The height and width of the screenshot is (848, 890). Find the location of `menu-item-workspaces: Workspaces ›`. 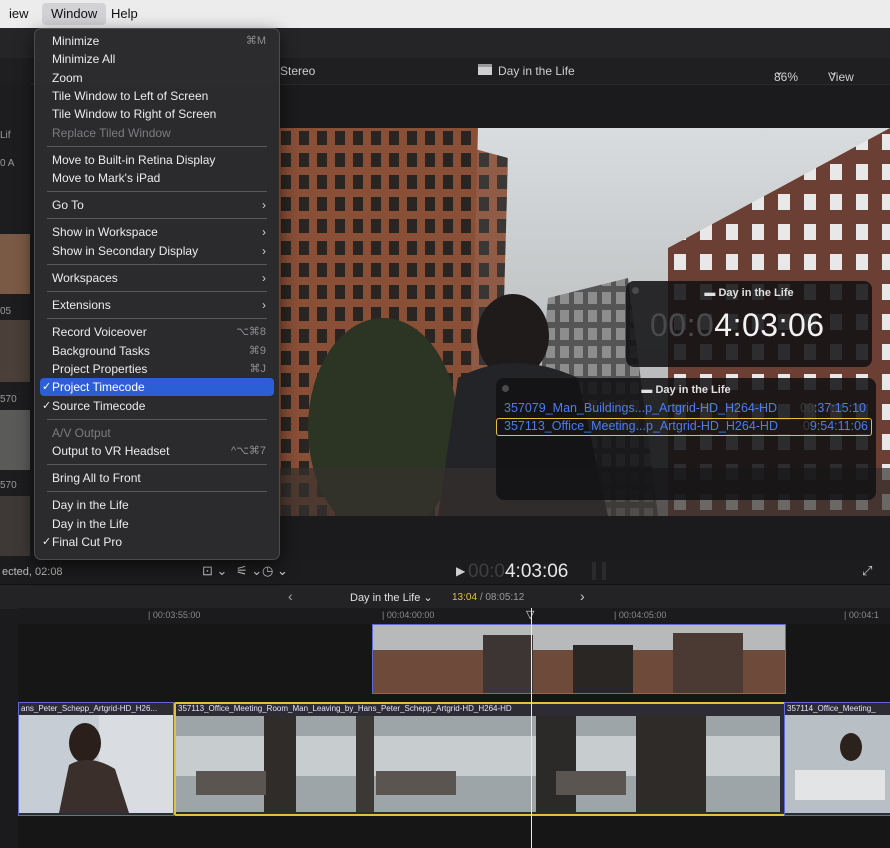

menu-item-workspaces: Workspaces › is located at coordinates (157, 278).